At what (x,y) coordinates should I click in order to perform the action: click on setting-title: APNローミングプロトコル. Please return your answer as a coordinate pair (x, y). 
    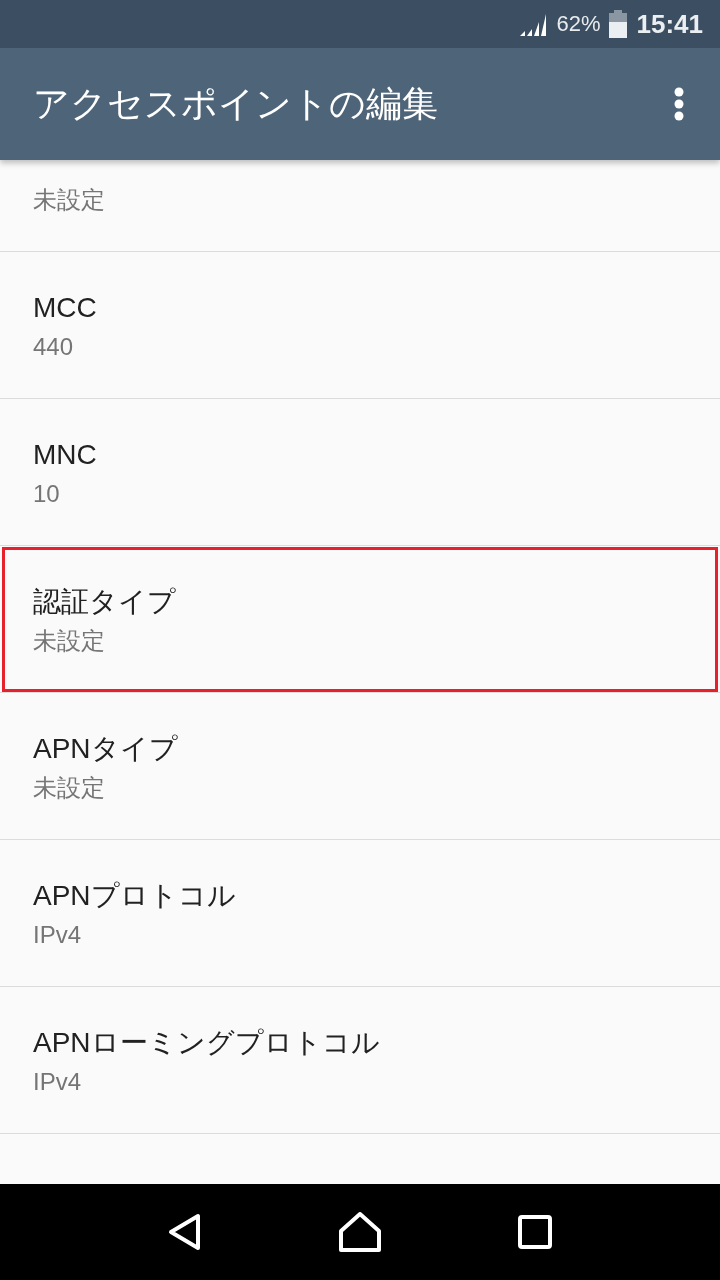
    Looking at the image, I should click on (206, 1043).